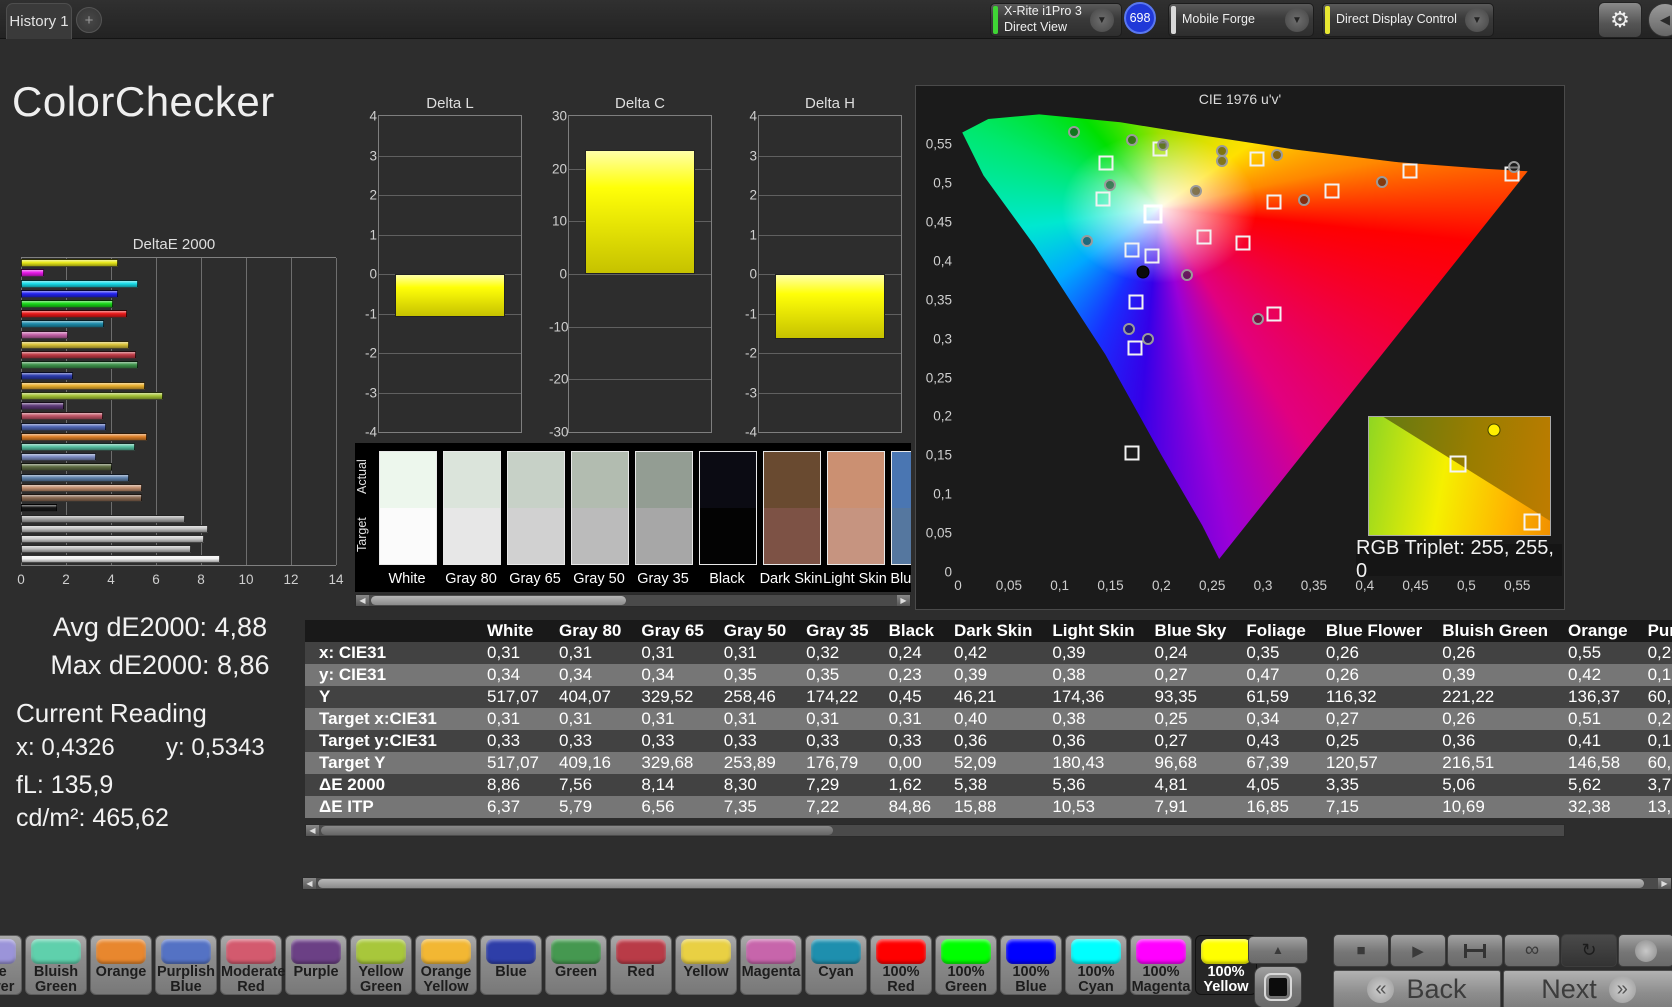 The image size is (1672, 1007). I want to click on table-cell: 517,07, so click(513, 697).